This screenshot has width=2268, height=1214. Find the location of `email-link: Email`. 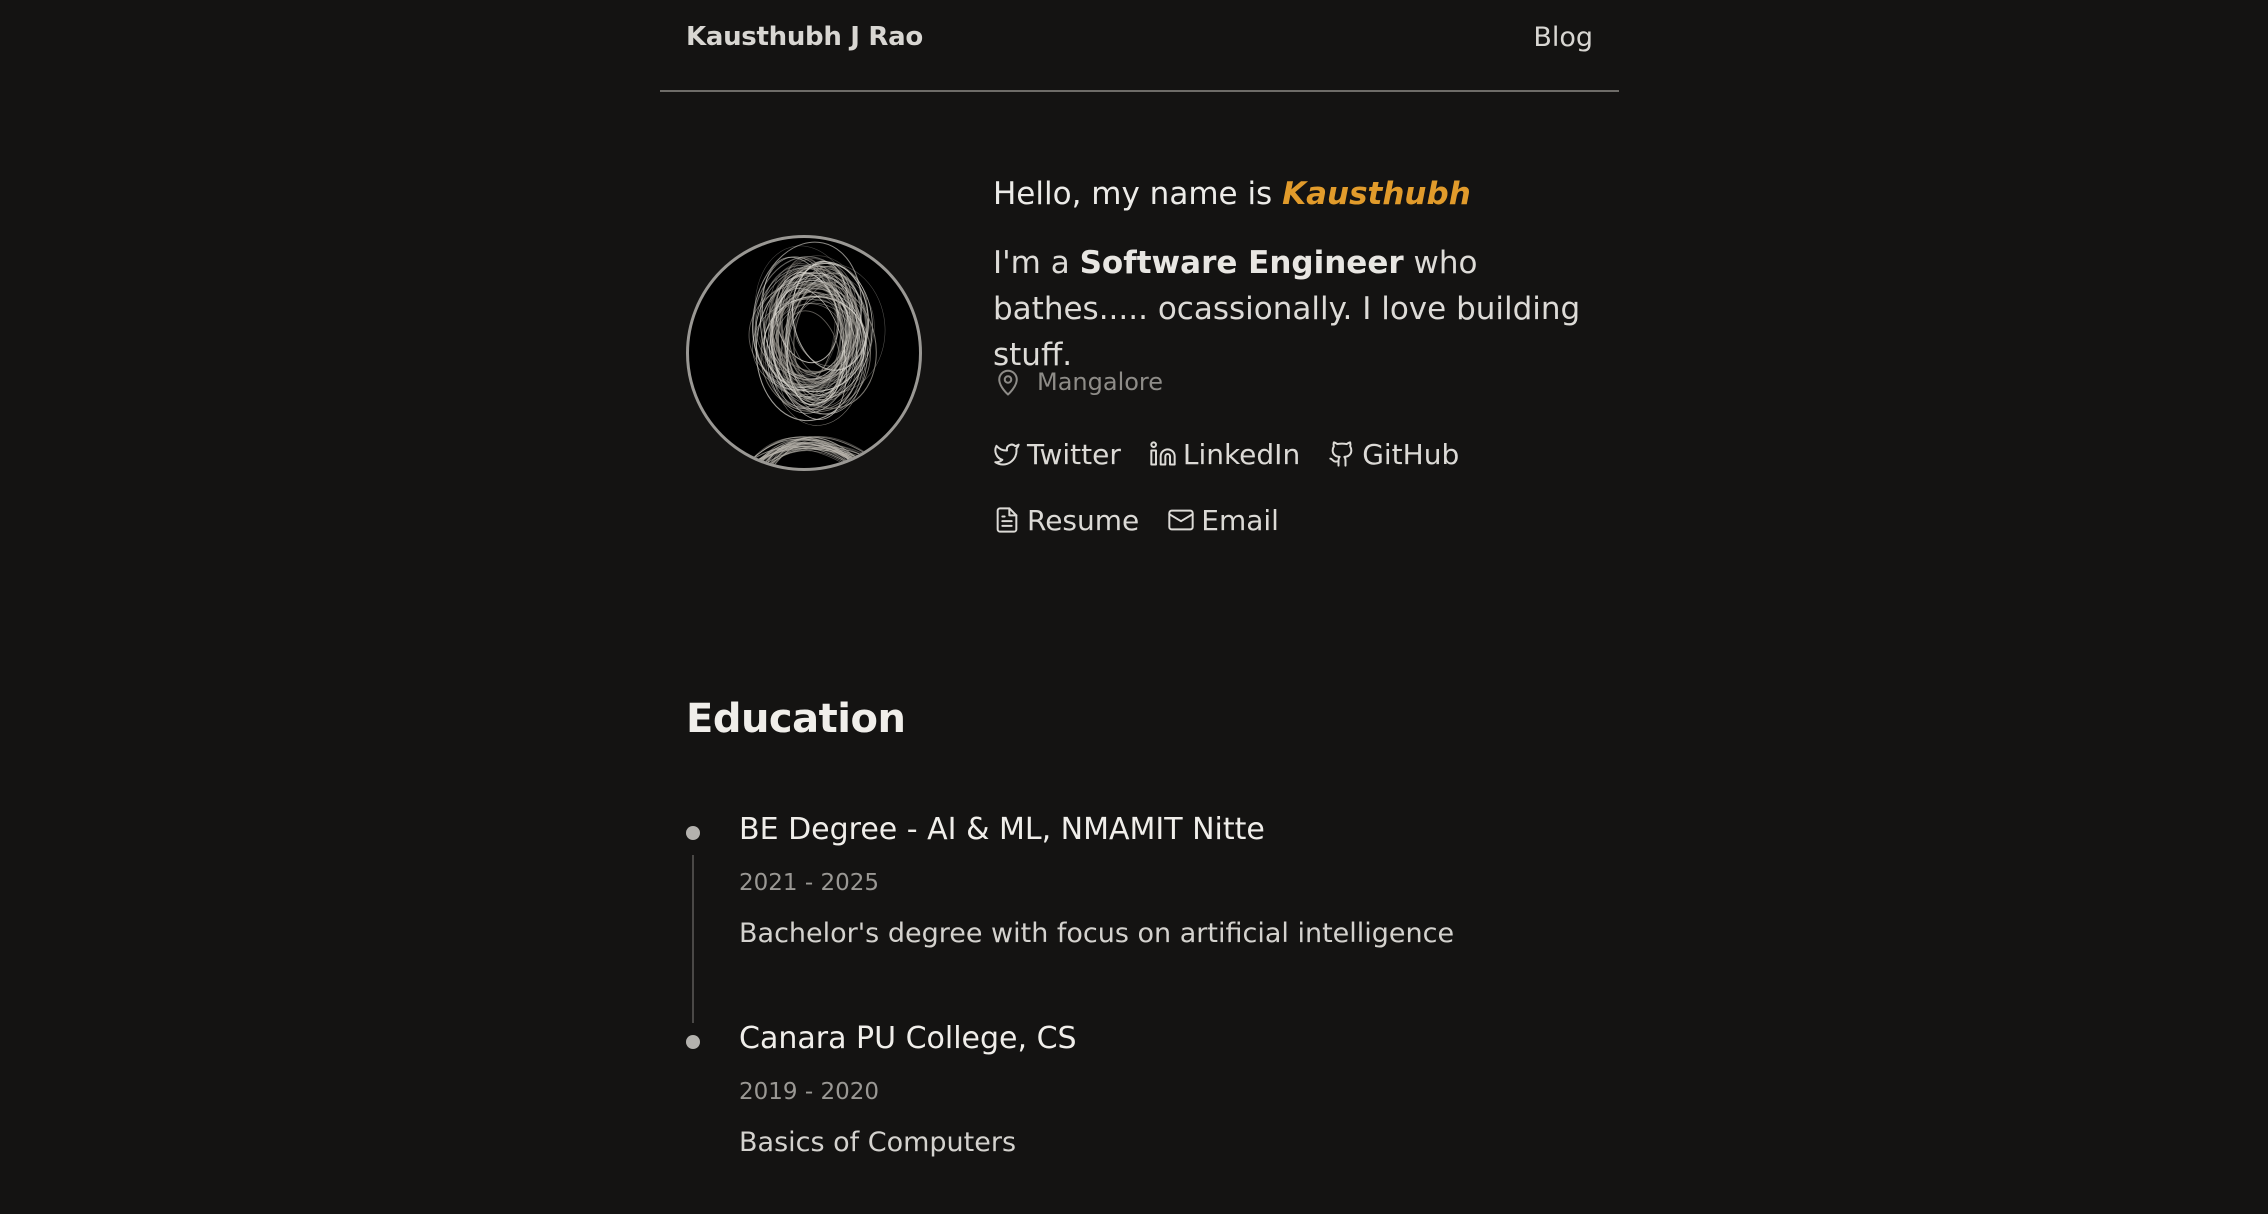

email-link: Email is located at coordinates (1223, 520).